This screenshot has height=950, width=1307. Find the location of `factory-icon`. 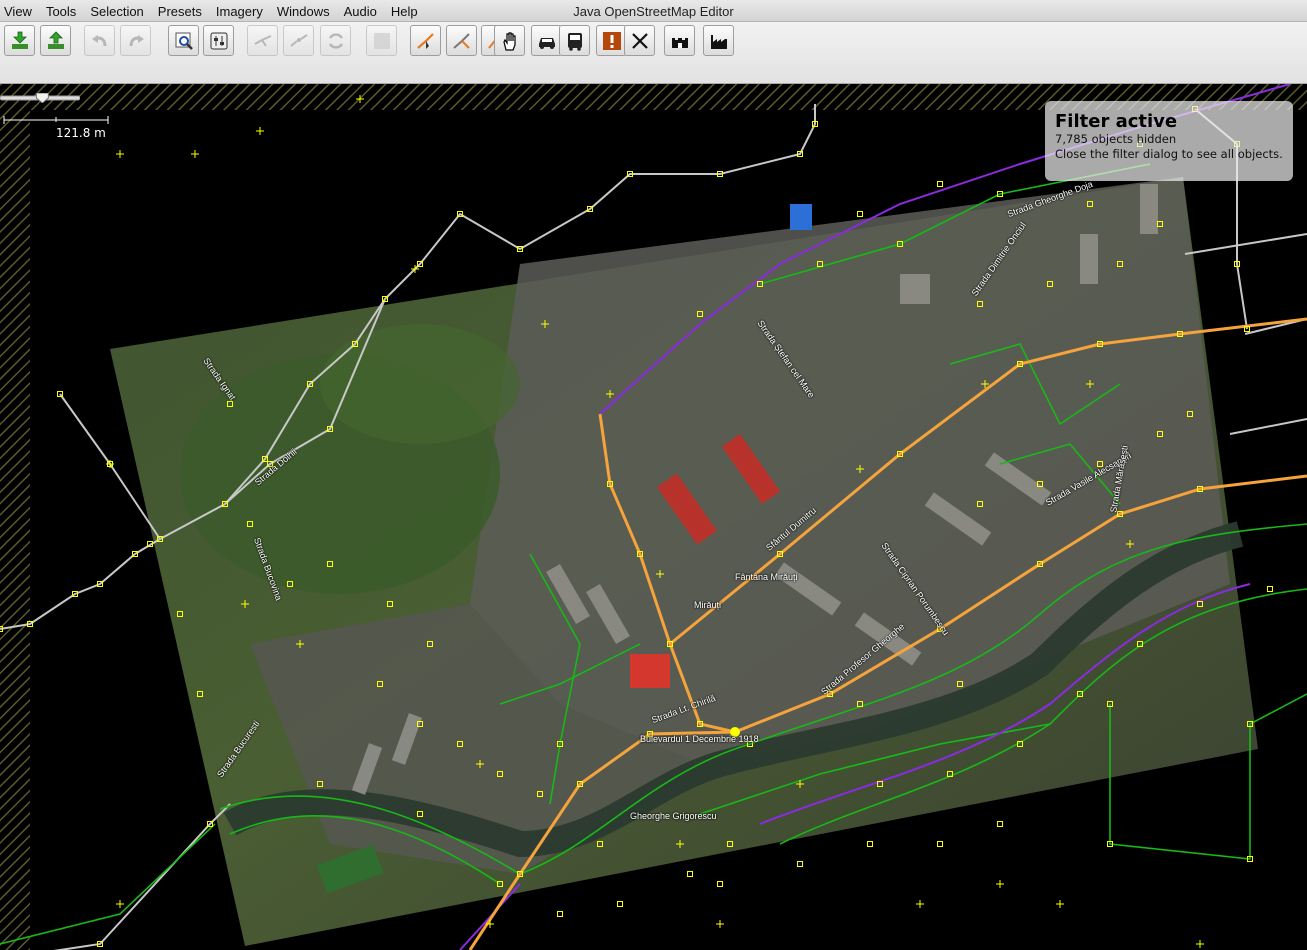

factory-icon is located at coordinates (719, 41).